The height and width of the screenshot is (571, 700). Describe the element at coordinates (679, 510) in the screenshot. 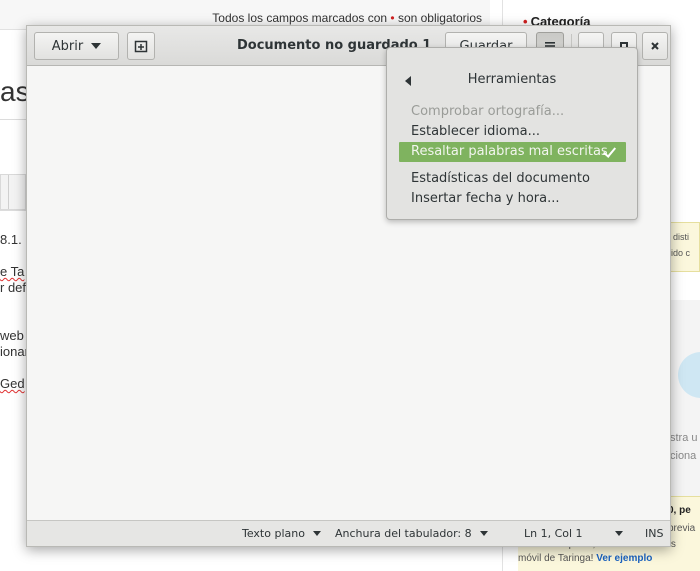

I see `promo-bold-fragment: 0, pe` at that location.